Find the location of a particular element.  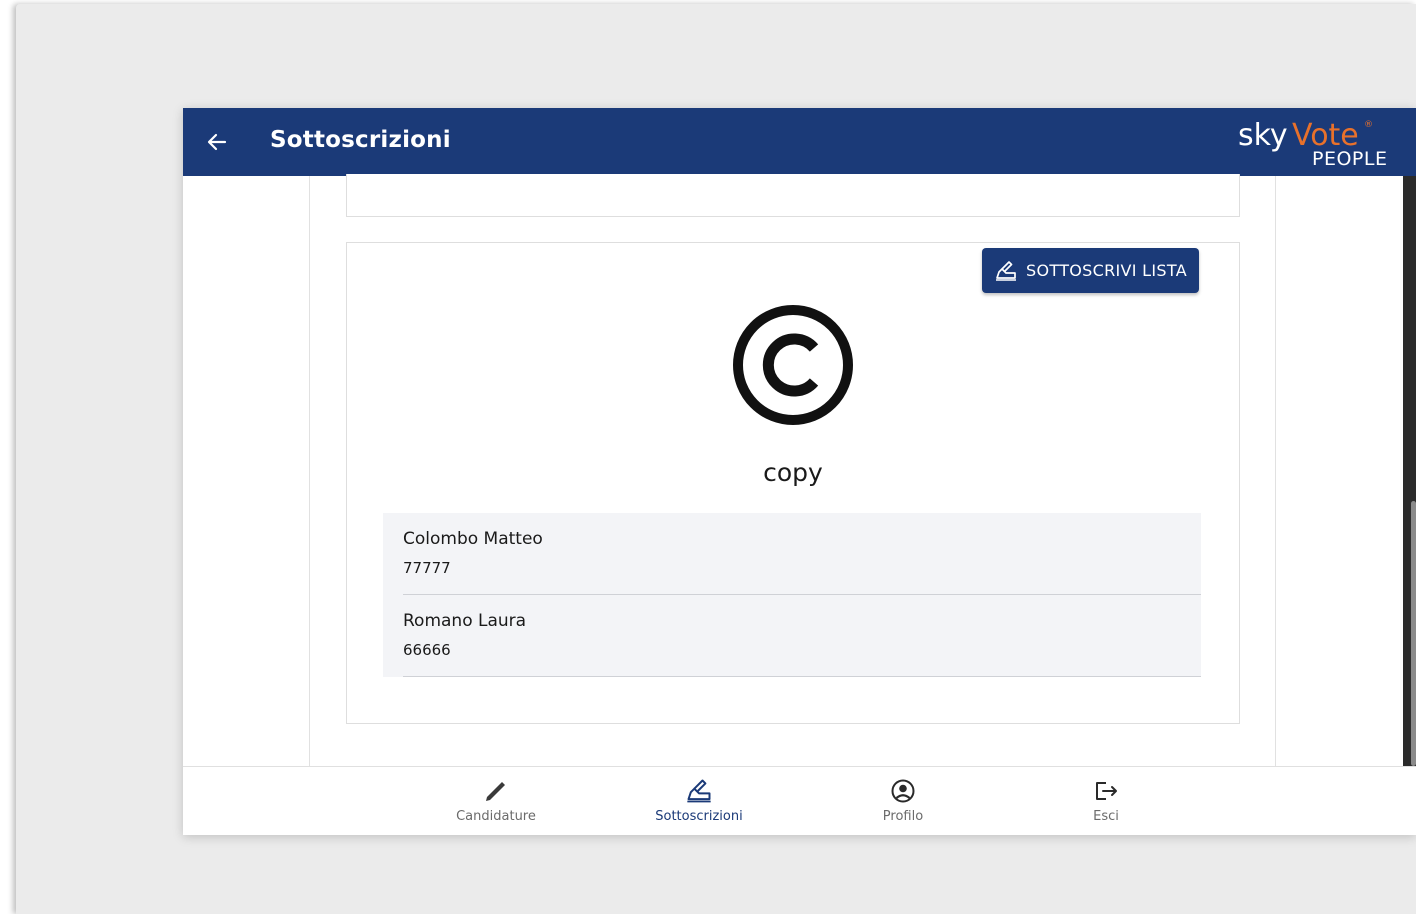

pencil-icon is located at coordinates (495, 791).